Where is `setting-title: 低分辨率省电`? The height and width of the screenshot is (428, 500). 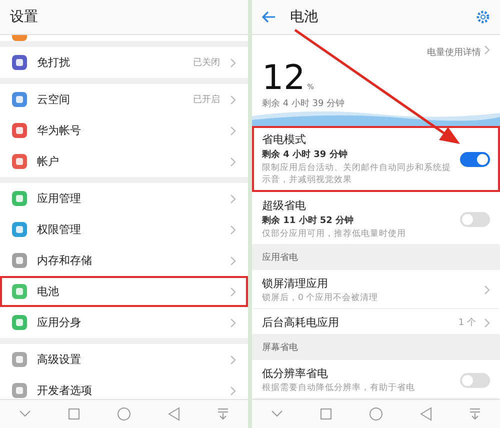
setting-title: 低分辨率省电 is located at coordinates (295, 373).